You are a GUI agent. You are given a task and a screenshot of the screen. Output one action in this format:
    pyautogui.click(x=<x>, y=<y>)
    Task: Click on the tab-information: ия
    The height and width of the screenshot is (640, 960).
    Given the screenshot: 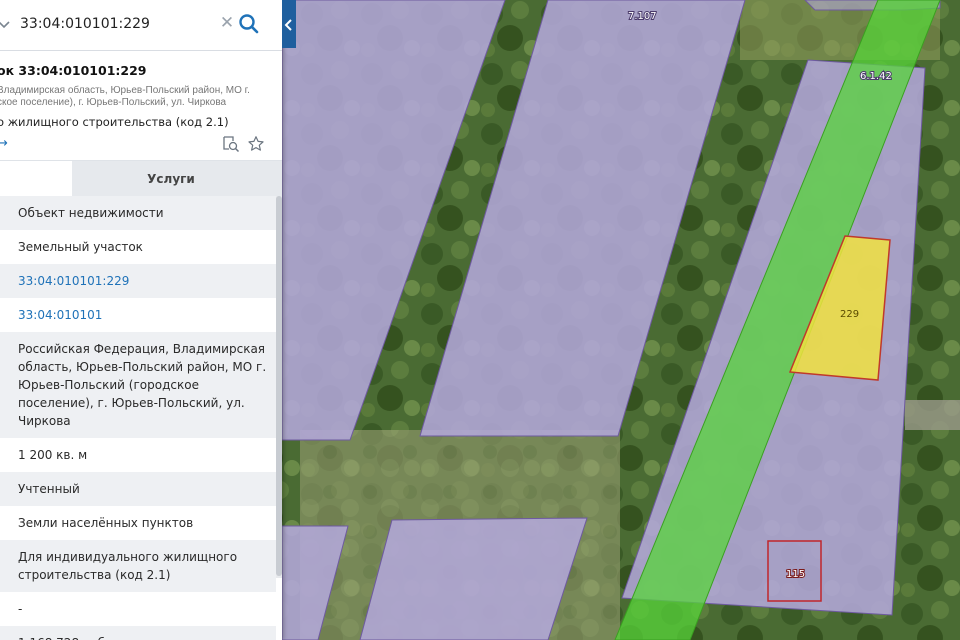 What is the action you would take?
    pyautogui.click(x=36, y=179)
    